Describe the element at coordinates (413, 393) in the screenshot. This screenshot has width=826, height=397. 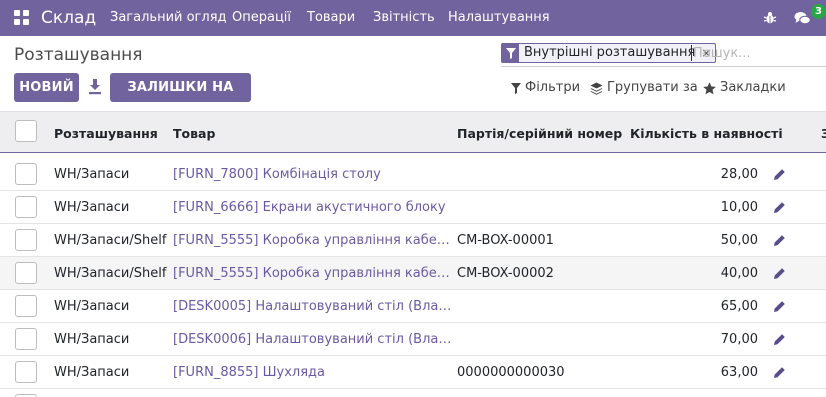
I see `table-row-partial` at that location.